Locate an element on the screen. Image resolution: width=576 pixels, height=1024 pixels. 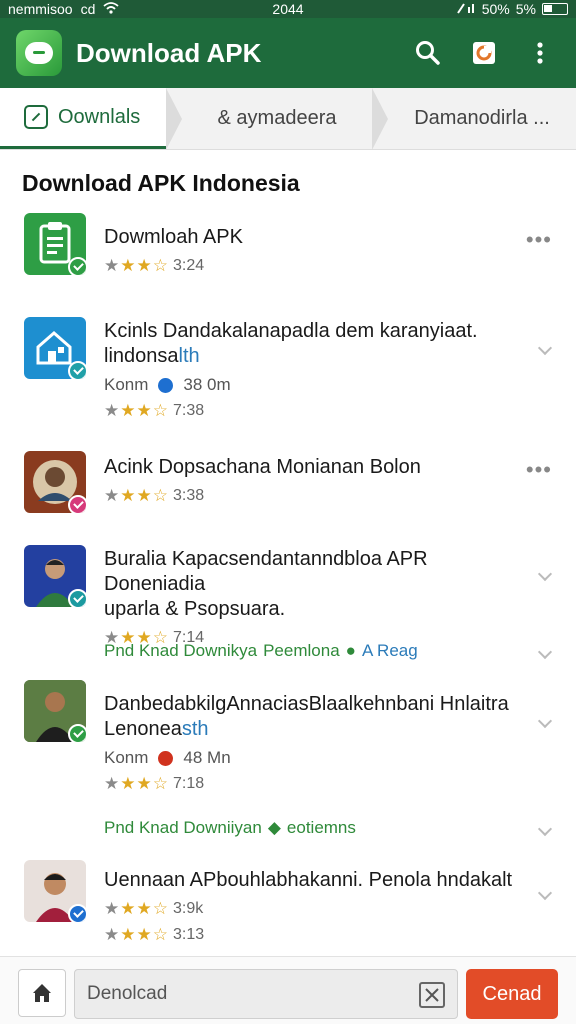
shield-icon is located at coordinates (166, 385).